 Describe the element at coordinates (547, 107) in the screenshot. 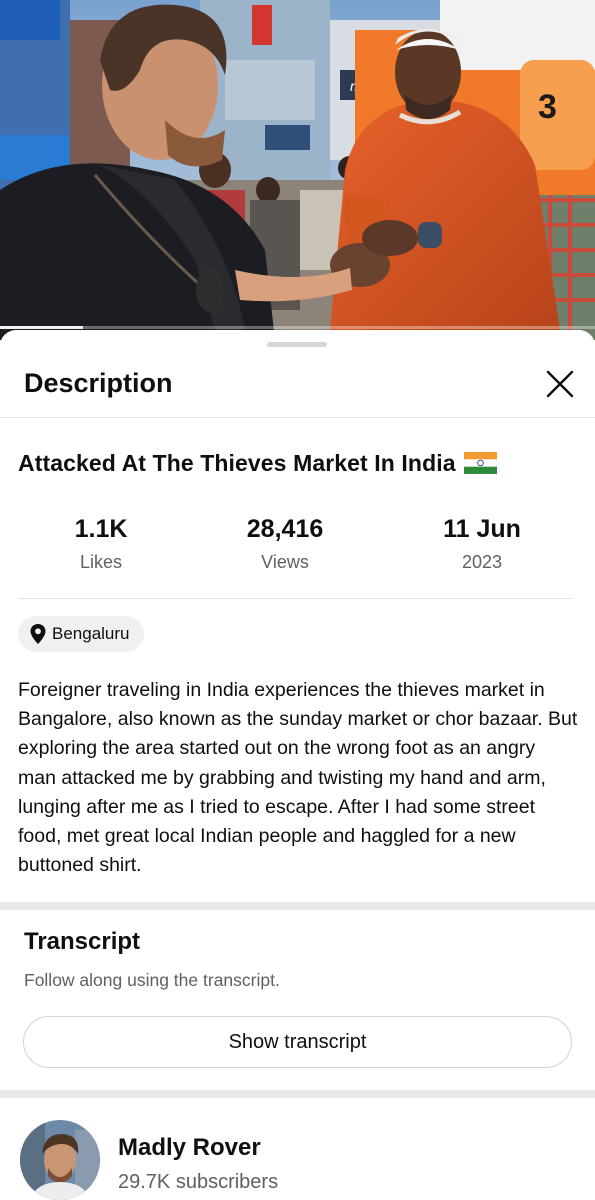

I see `truck-number: 3` at that location.